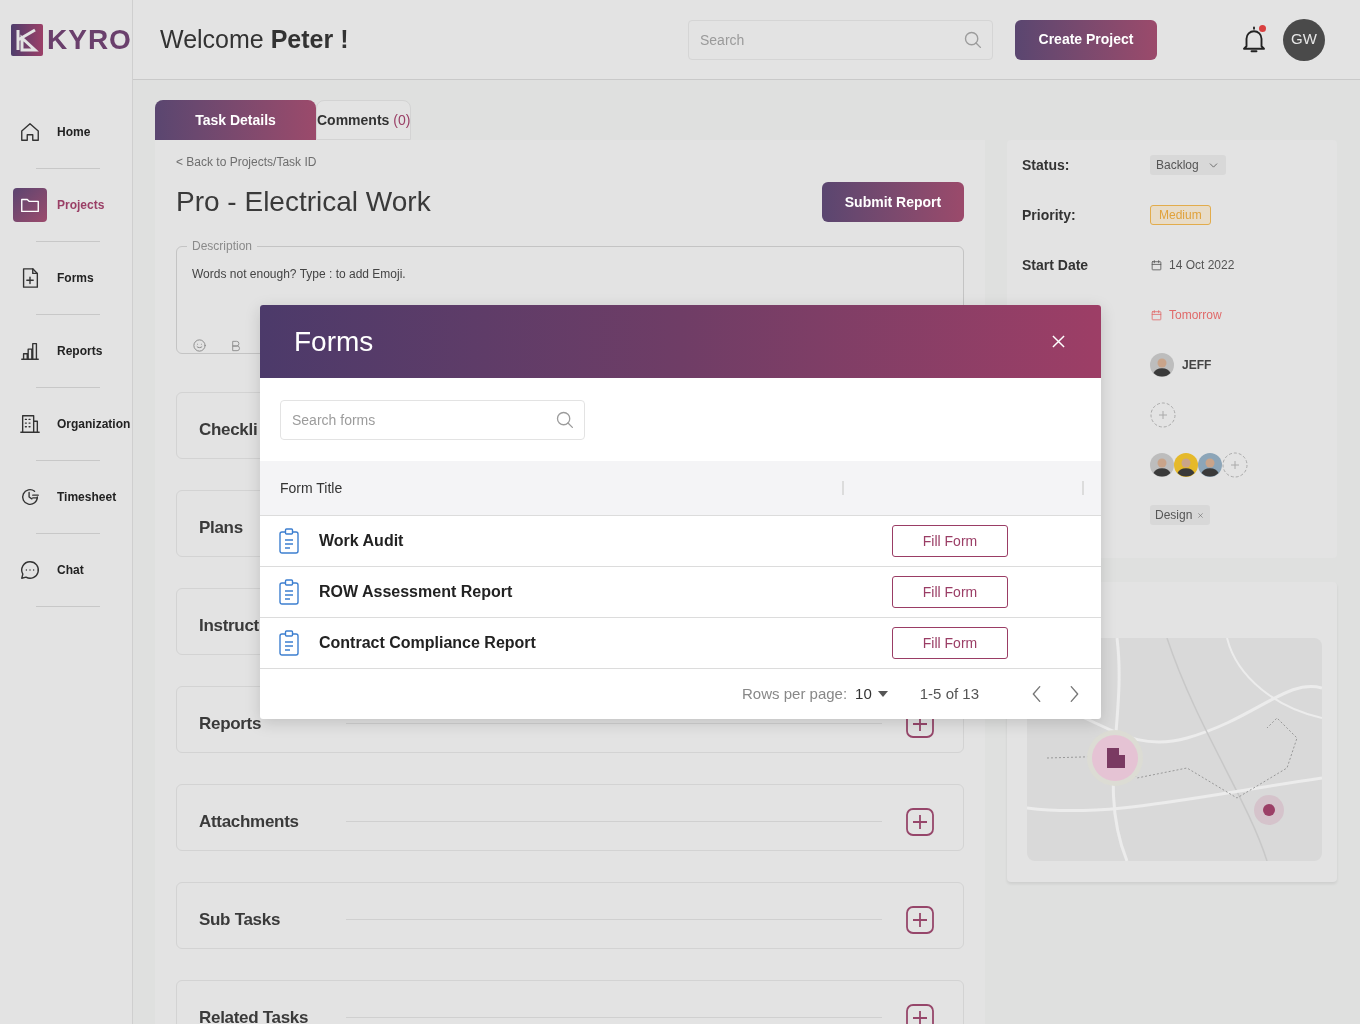 Image resolution: width=1360 pixels, height=1024 pixels. Describe the element at coordinates (882, 694) in the screenshot. I see `caret-icon` at that location.